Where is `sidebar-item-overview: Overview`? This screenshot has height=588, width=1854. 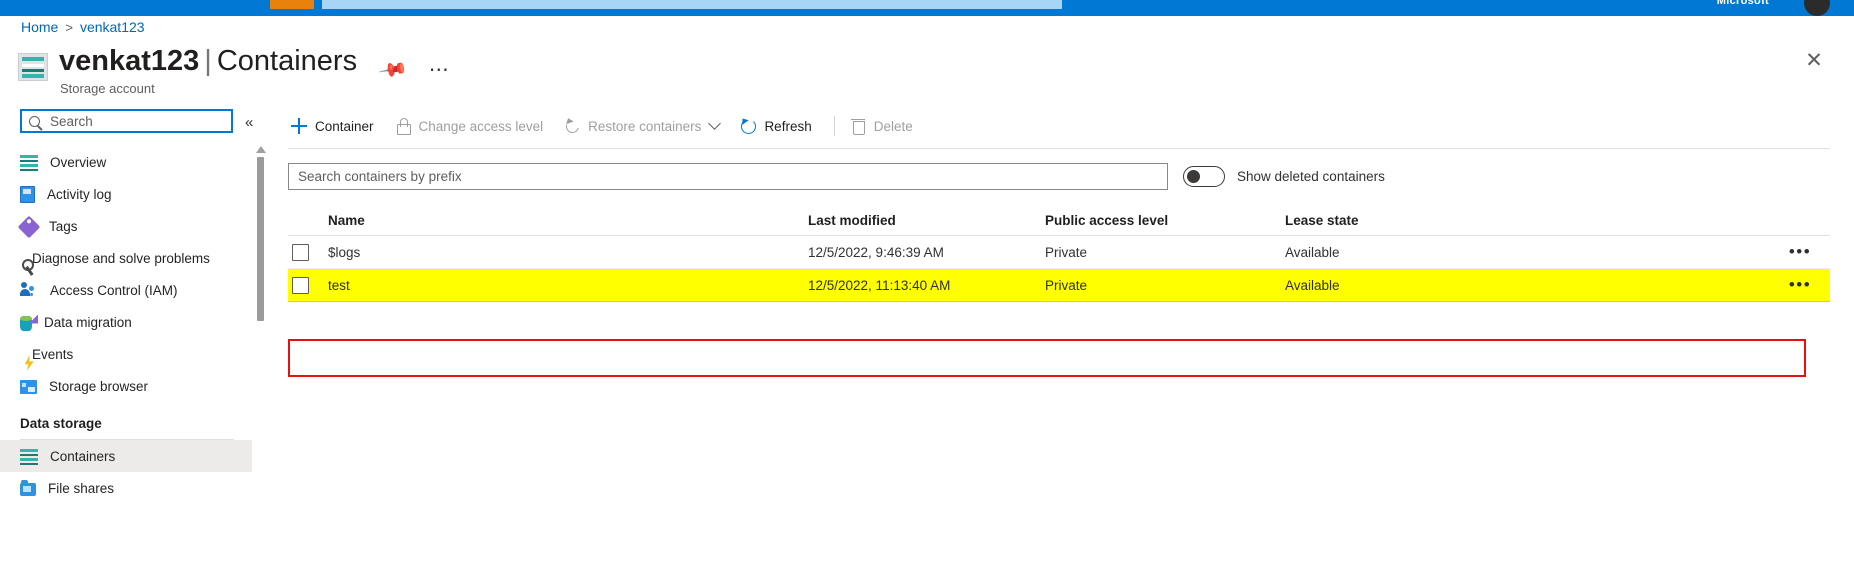 sidebar-item-overview: Overview is located at coordinates (126, 162).